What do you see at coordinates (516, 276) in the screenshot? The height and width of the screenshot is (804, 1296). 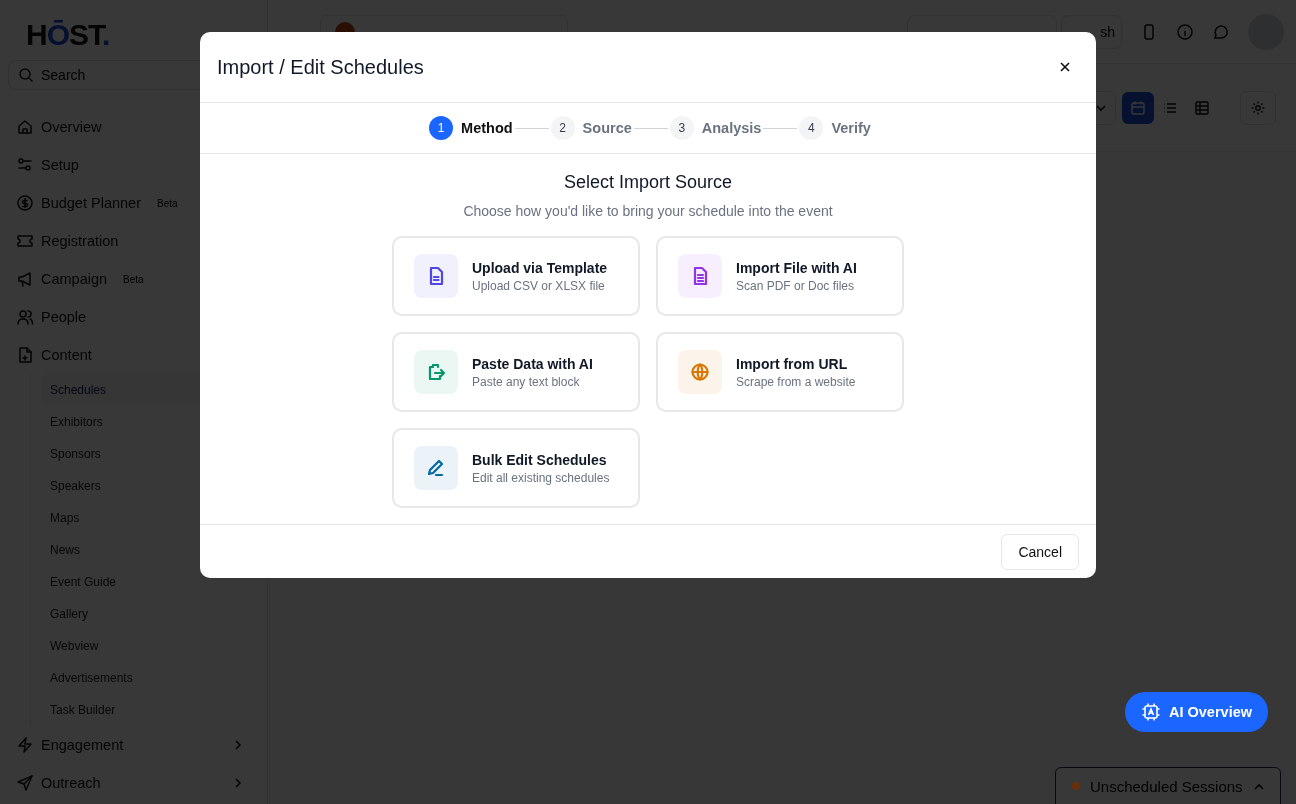 I see `import-option-card: Upload via Template Upload CSV or XLSX file` at bounding box center [516, 276].